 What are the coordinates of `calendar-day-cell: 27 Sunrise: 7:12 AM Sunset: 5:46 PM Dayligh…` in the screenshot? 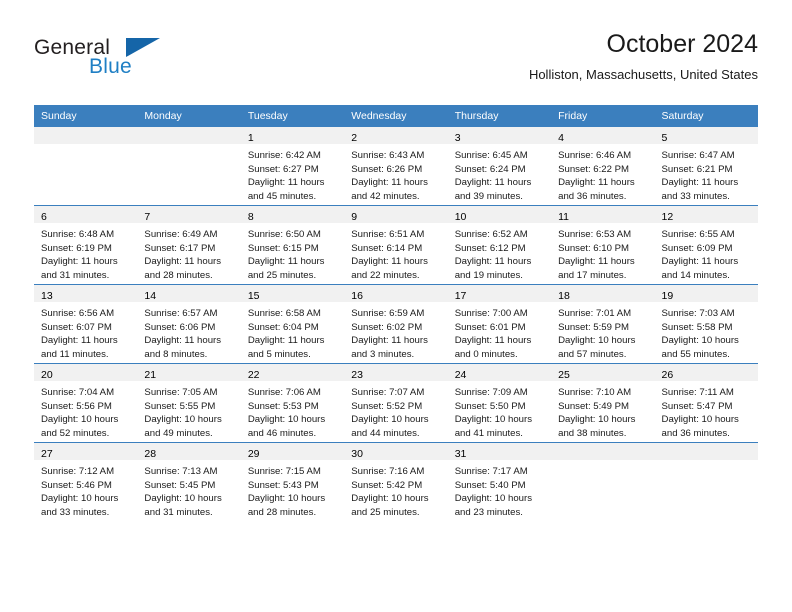 It's located at (86, 481).